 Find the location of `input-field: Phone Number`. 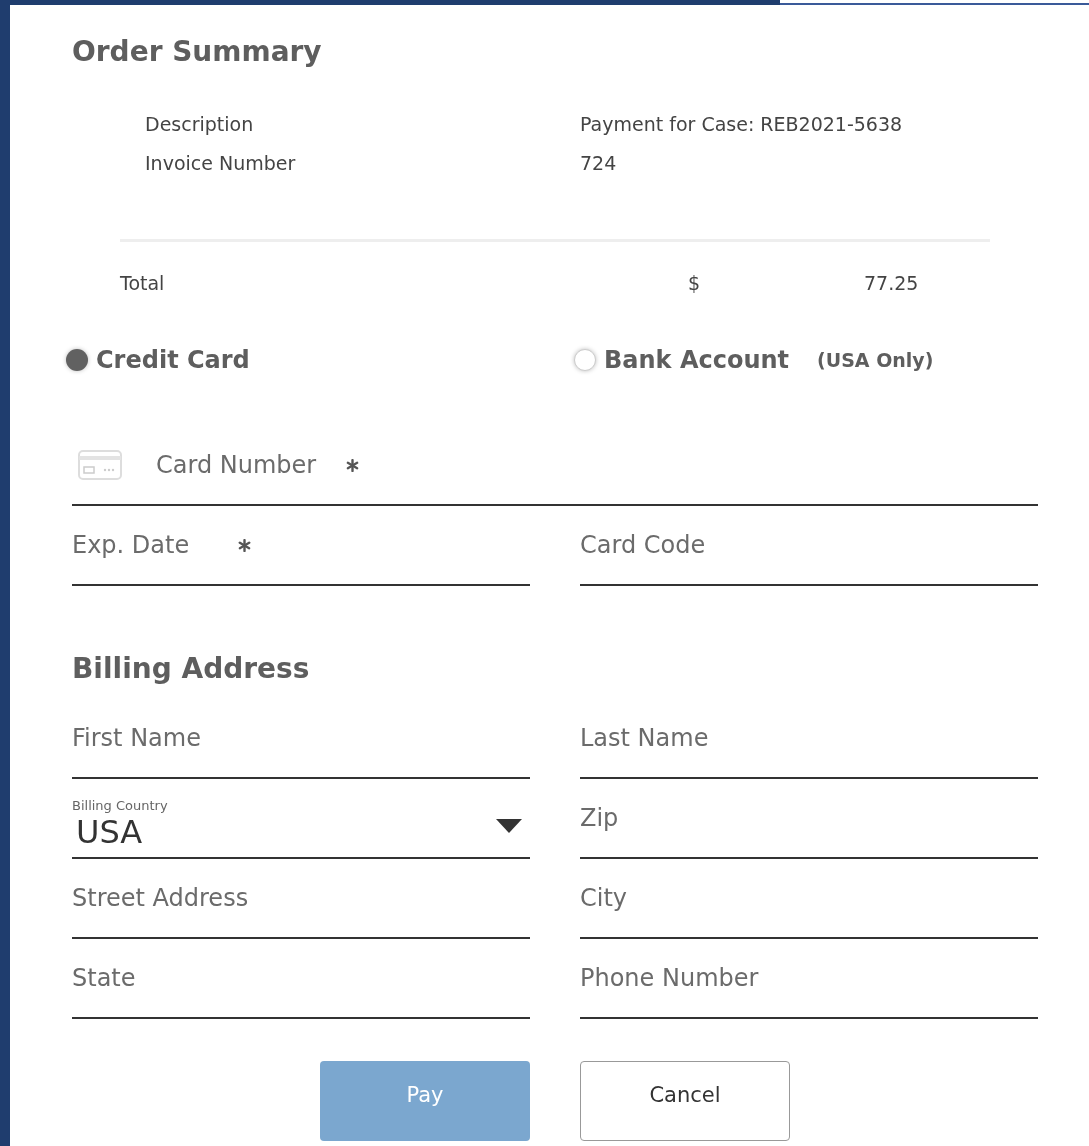

input-field: Phone Number is located at coordinates (675, 978).